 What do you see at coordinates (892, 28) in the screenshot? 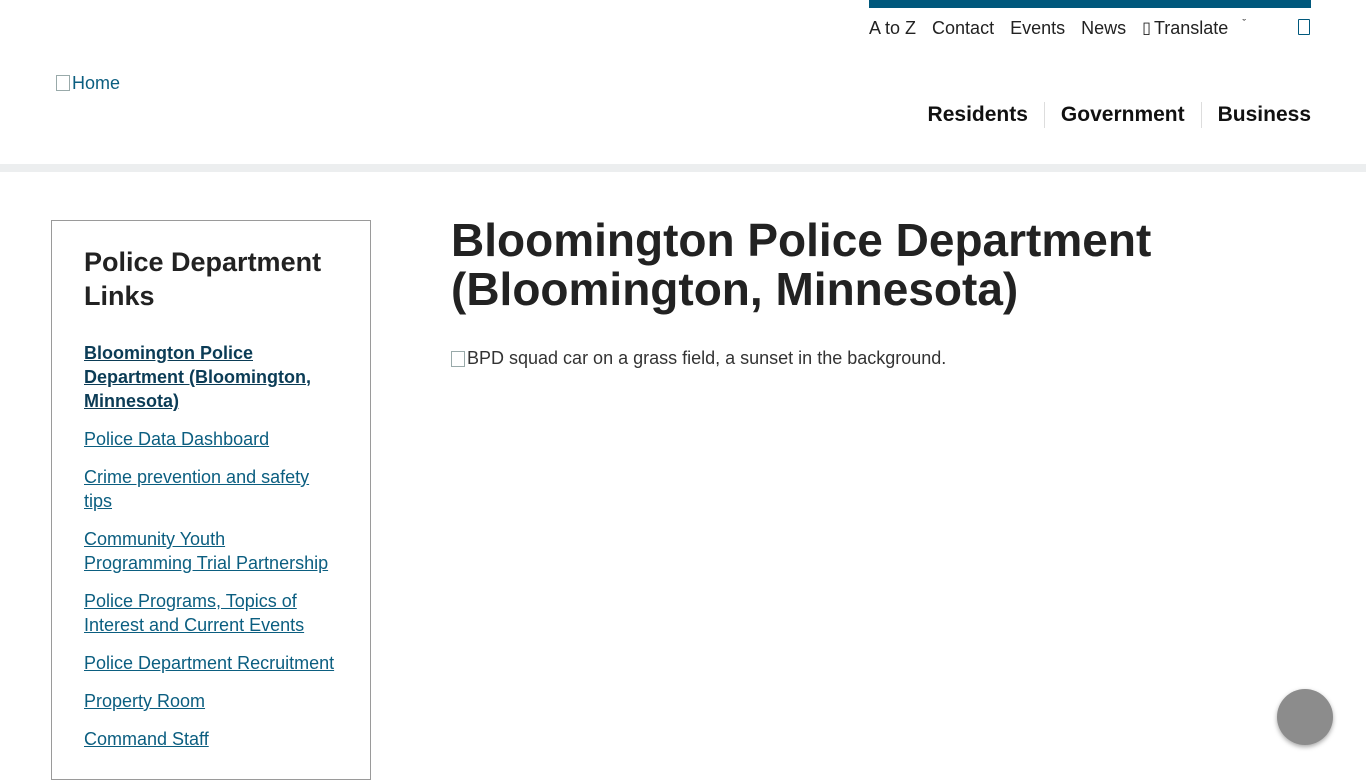
I see `utility-link-a-to-z: A to Z` at bounding box center [892, 28].